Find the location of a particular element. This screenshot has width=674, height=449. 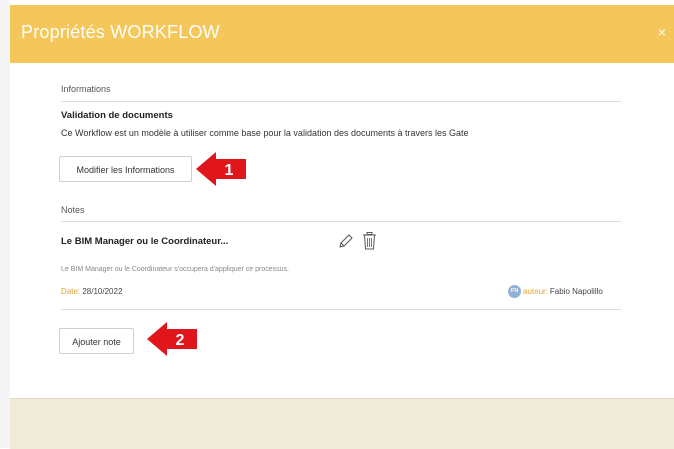

notes-bottom-divider is located at coordinates (341, 309).